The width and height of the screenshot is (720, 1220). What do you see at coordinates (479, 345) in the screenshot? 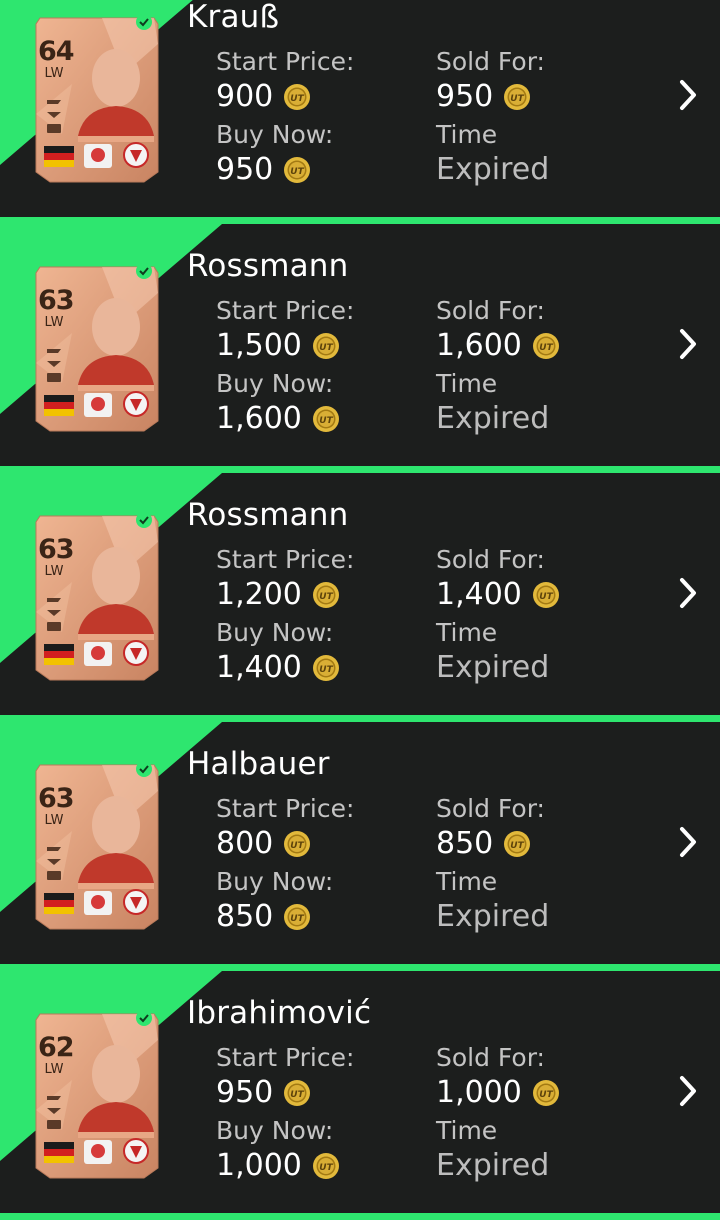
I see `sold-for-amount: 1,600` at bounding box center [479, 345].